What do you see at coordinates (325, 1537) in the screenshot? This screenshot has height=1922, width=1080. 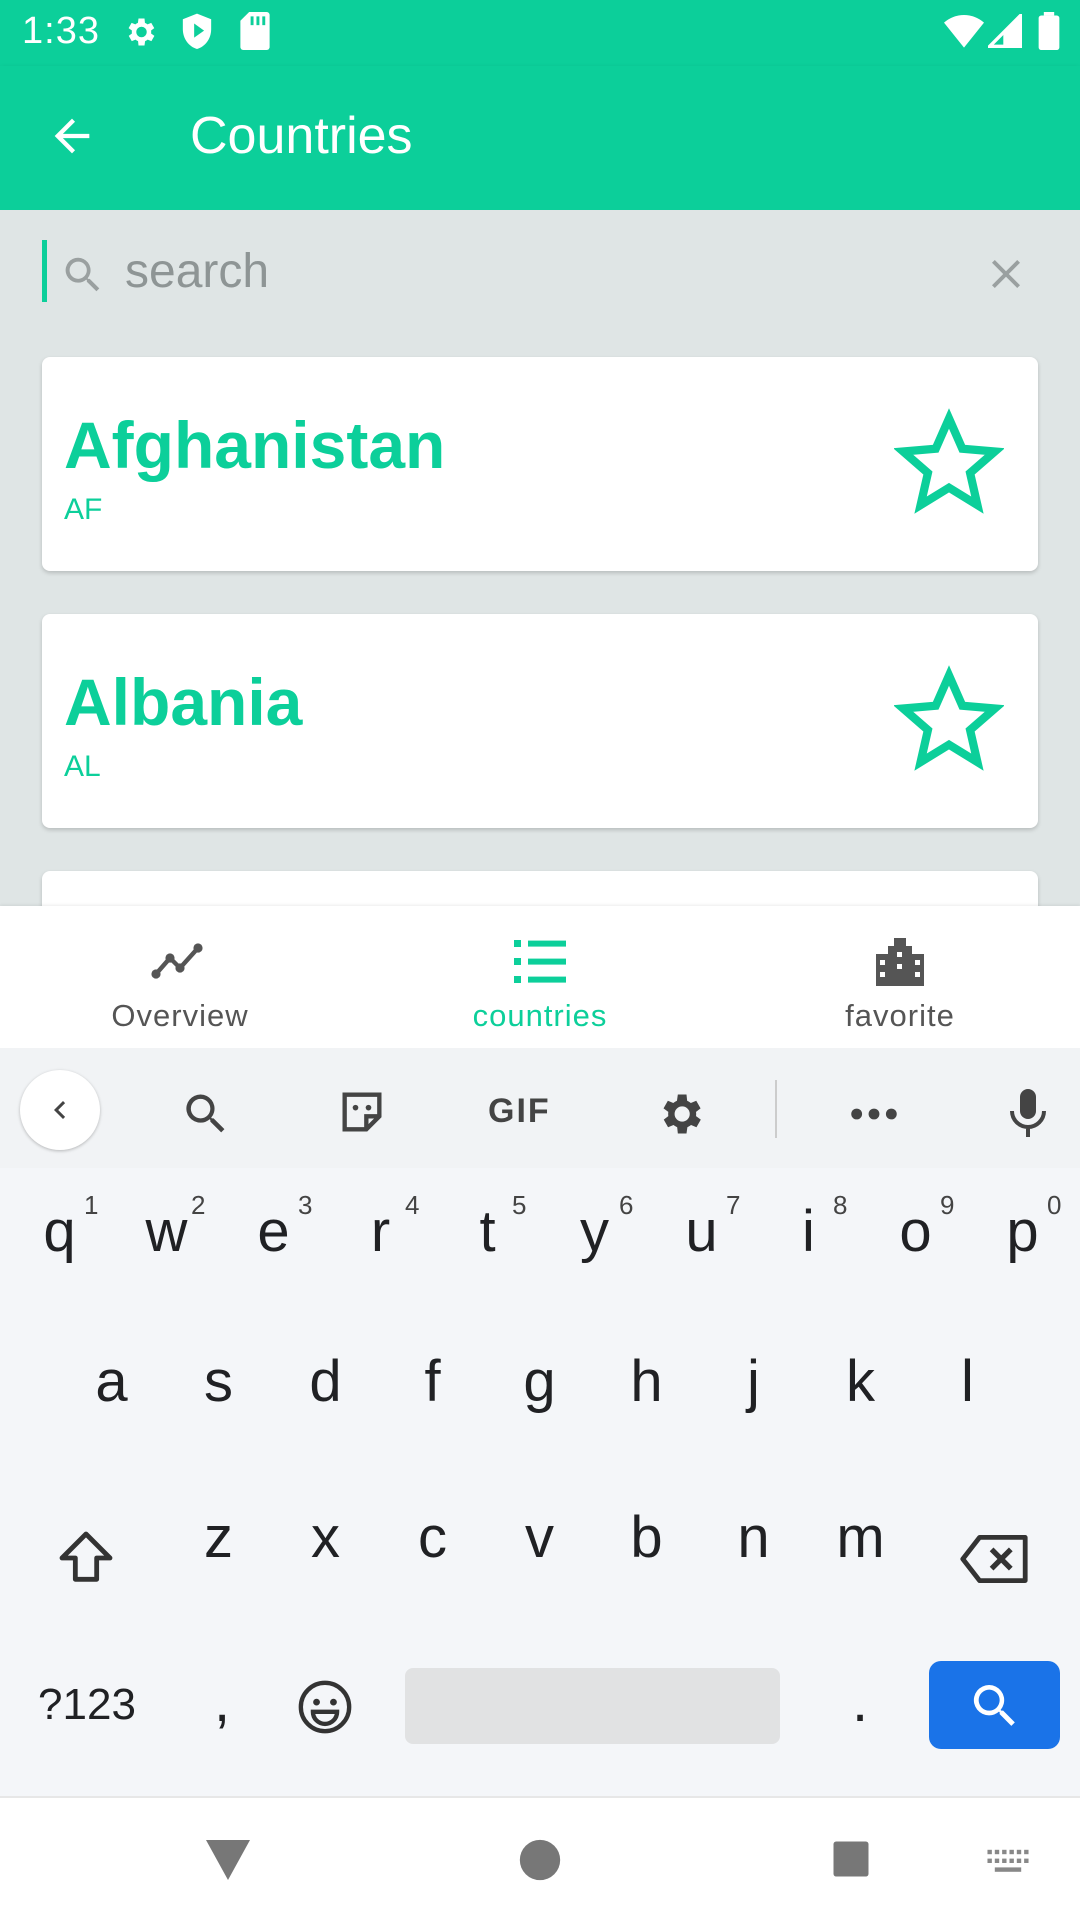 I see `key-x: x` at bounding box center [325, 1537].